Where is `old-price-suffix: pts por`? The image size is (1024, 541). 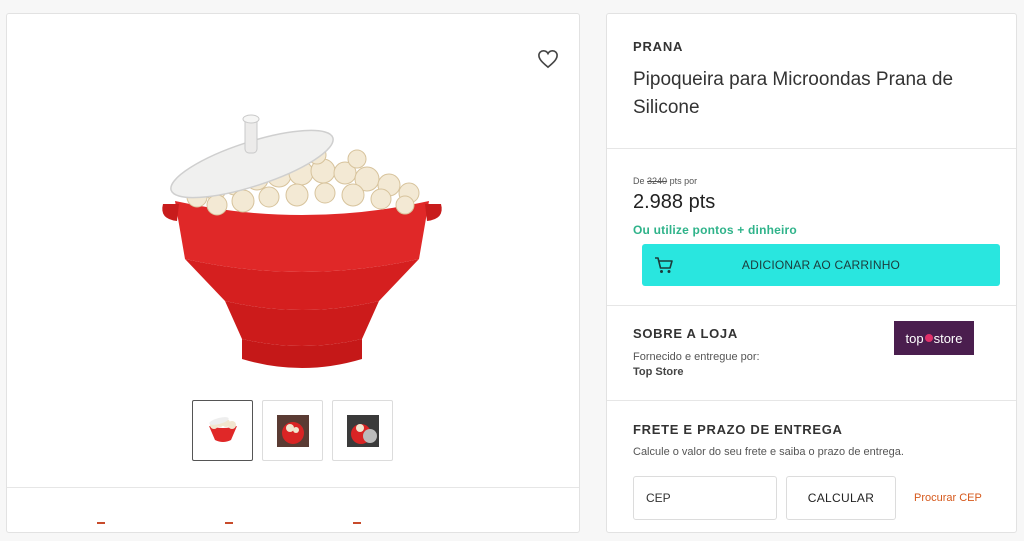
old-price-suffix: pts por is located at coordinates (683, 181).